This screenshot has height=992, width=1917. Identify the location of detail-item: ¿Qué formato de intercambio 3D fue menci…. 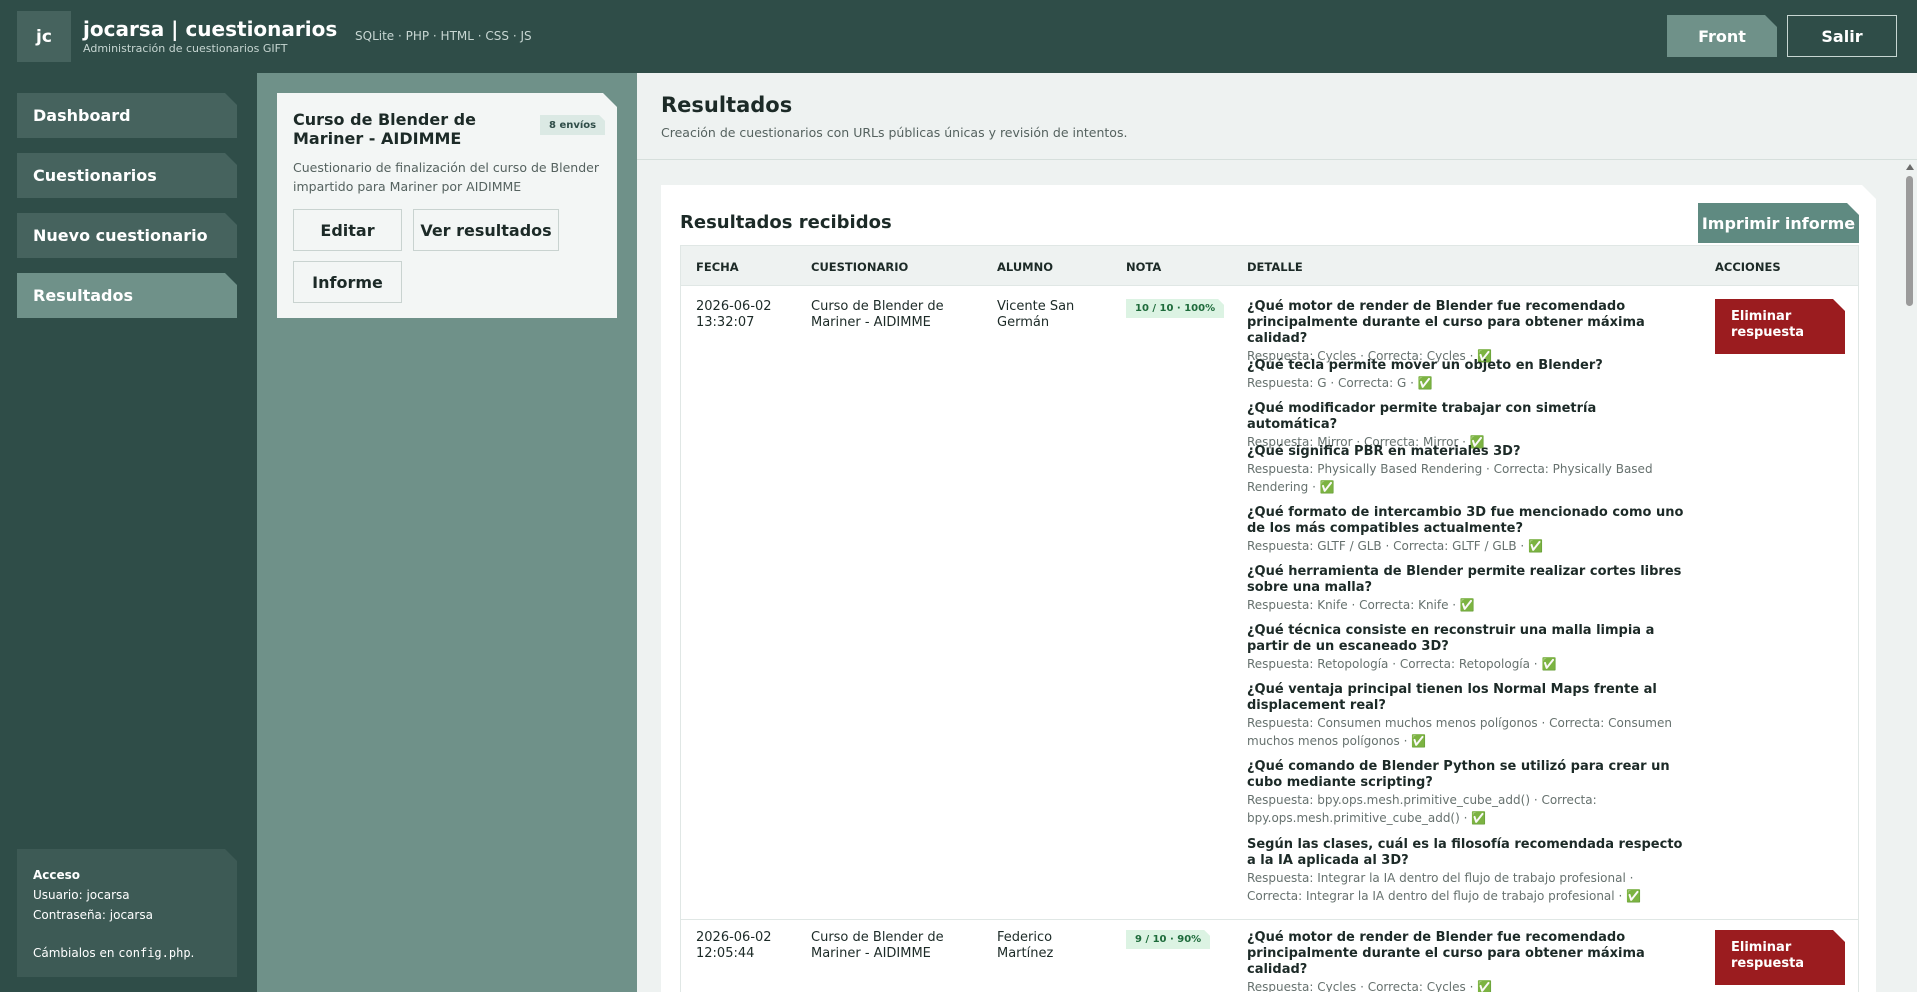
(1467, 530).